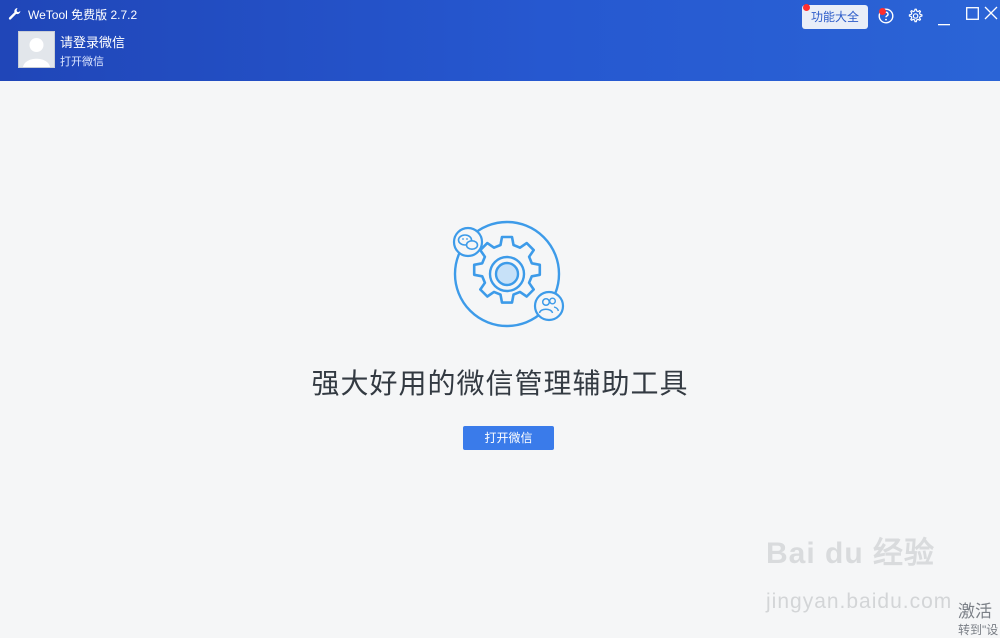 This screenshot has width=1000, height=638. I want to click on avatar-placeholder-icon, so click(36, 49).